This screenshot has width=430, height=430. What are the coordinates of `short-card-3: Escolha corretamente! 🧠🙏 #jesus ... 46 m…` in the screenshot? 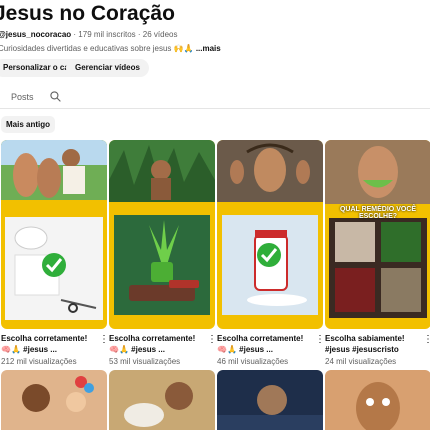 It's located at (271, 253).